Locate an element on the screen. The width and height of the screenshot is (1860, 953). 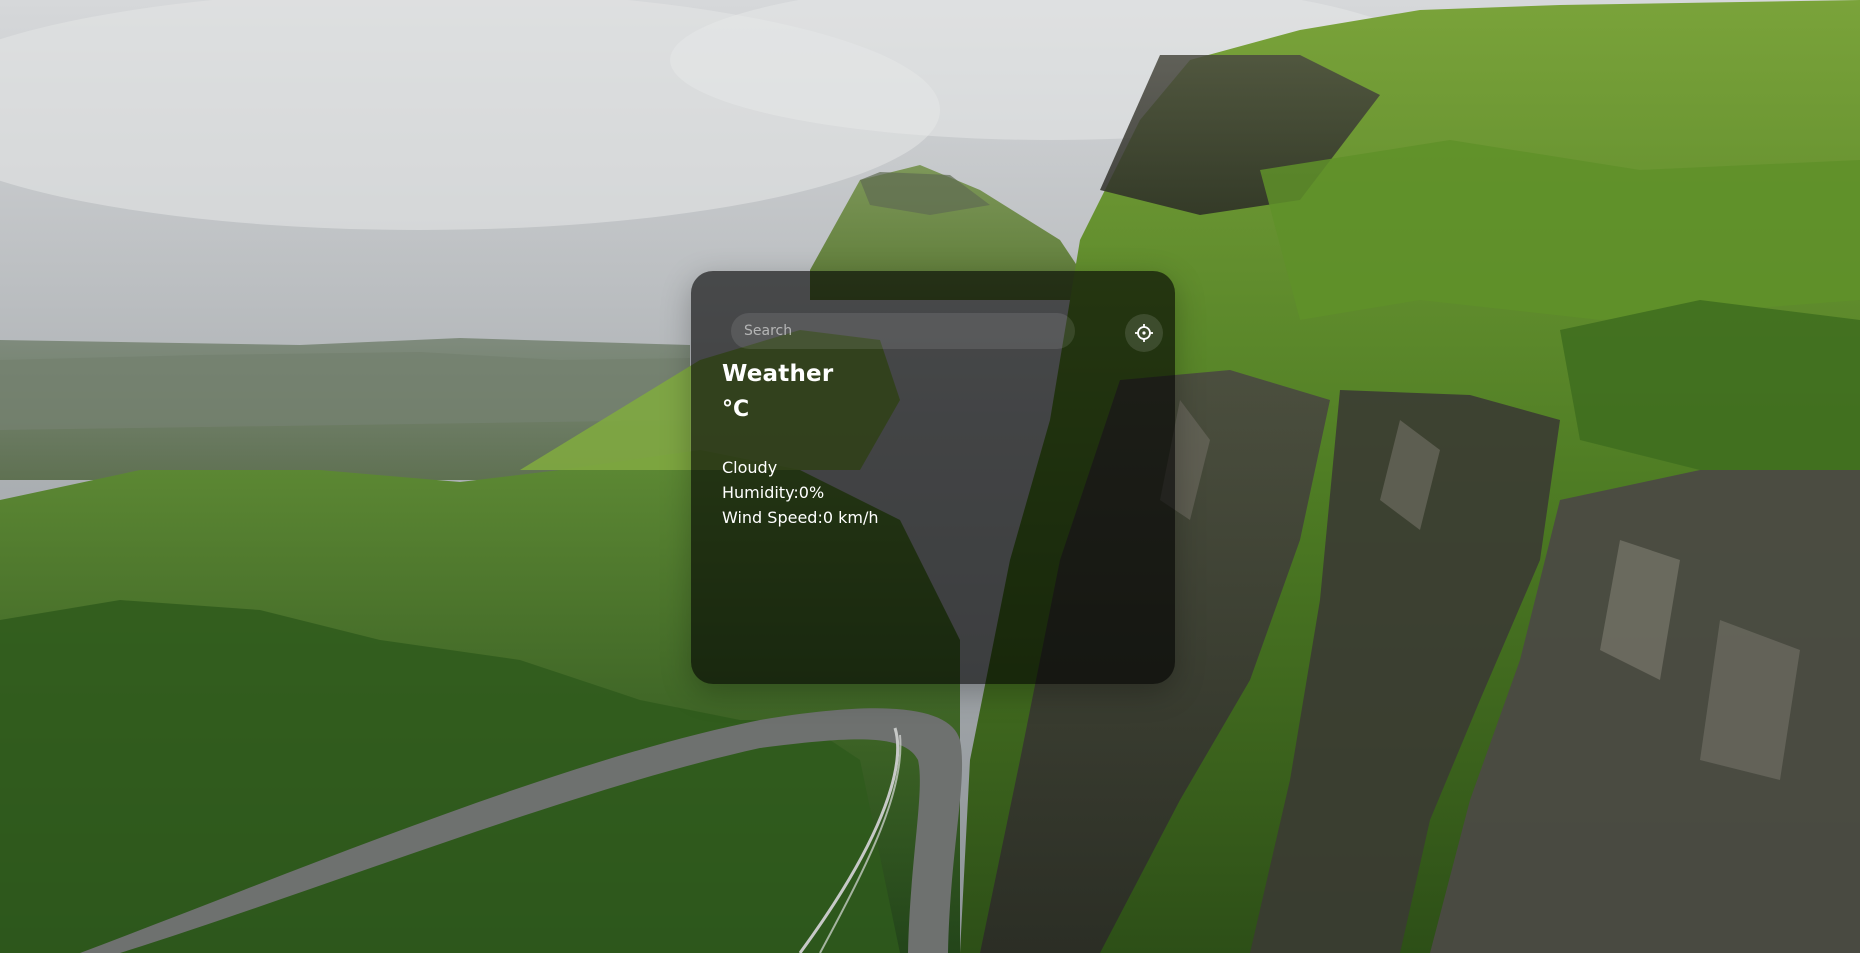
humidity-text: Humidity:0% is located at coordinates (773, 492).